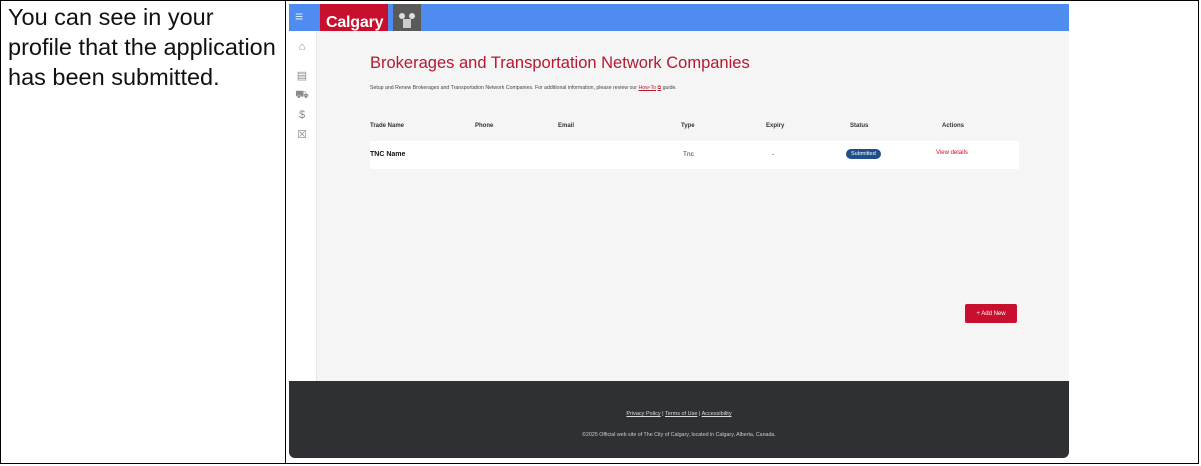  I want to click on terms-of-use-link: Terms of Use, so click(681, 414).